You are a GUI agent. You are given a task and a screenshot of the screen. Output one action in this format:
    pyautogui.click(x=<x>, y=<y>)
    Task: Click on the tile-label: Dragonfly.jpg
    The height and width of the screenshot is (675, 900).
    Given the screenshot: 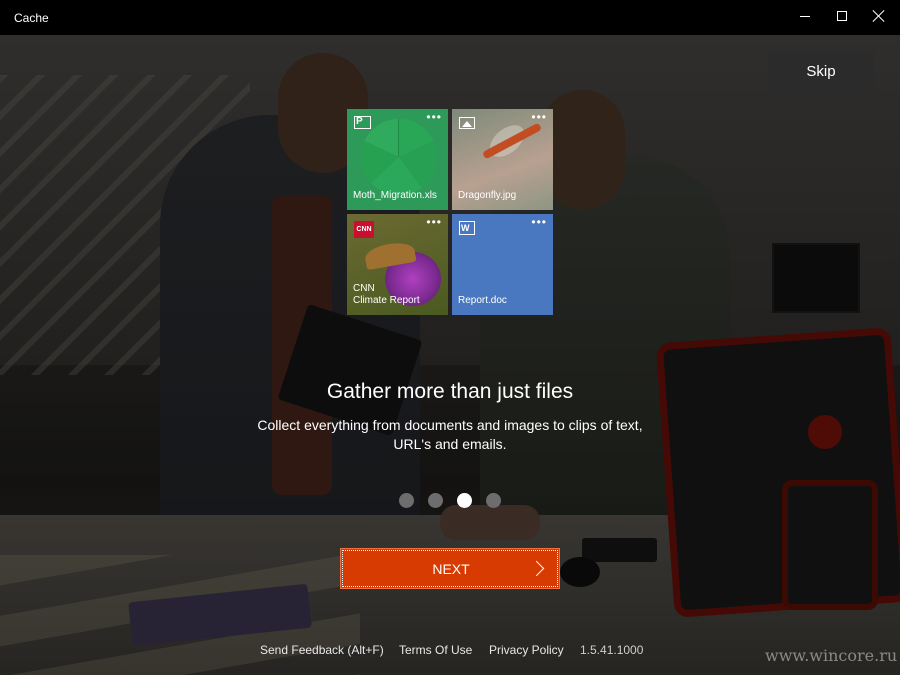 What is the action you would take?
    pyautogui.click(x=487, y=195)
    